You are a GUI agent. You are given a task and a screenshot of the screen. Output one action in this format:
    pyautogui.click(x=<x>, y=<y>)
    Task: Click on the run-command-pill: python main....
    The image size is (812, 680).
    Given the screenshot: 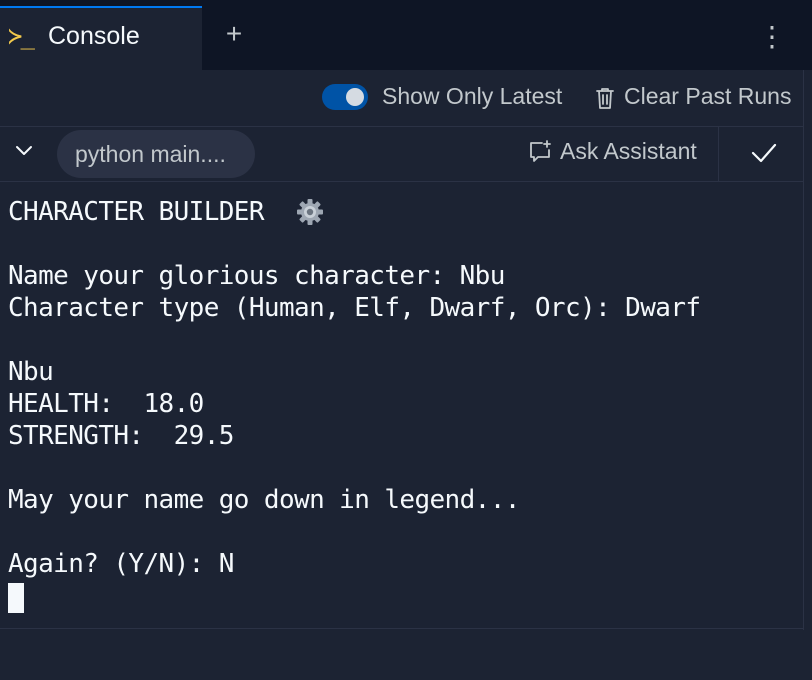 What is the action you would take?
    pyautogui.click(x=156, y=154)
    